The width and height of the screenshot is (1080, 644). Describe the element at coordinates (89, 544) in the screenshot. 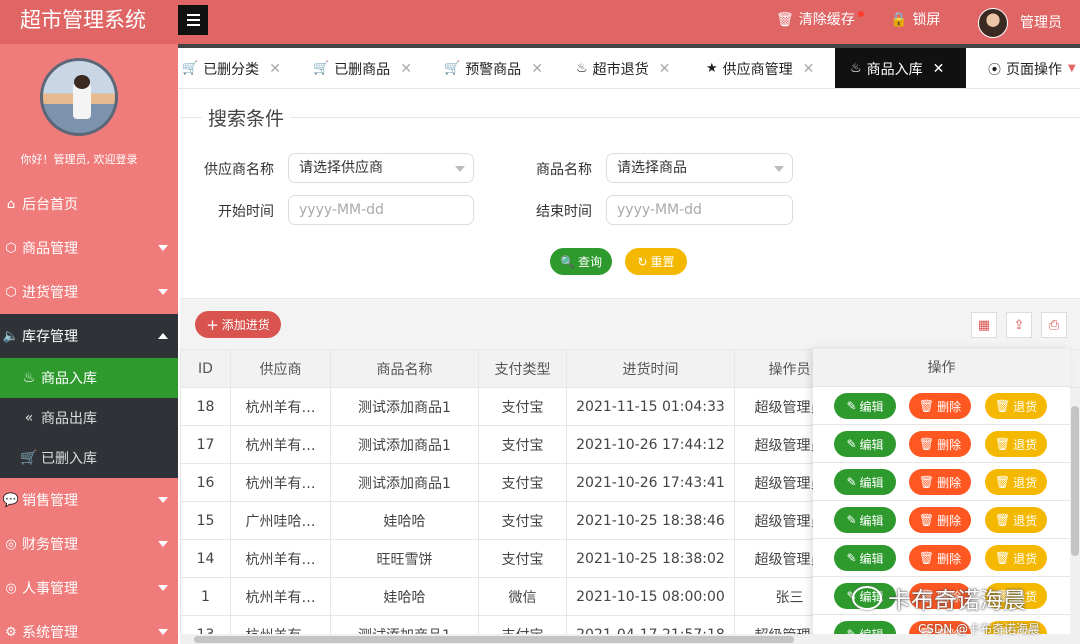

I see `sidebar-item-finance: ◎ 财务管理` at that location.